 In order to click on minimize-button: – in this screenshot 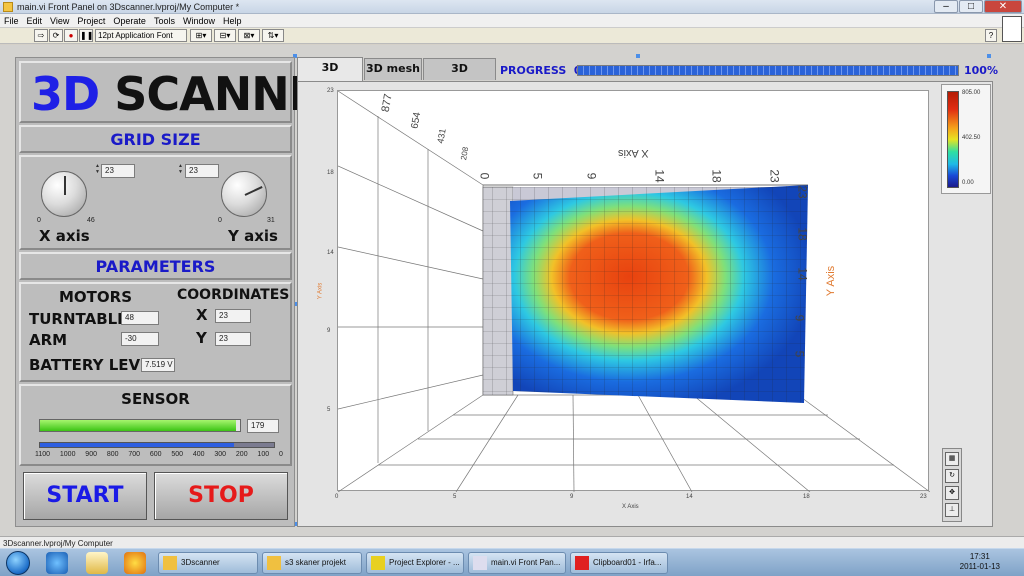, I will do `click(946, 6)`.